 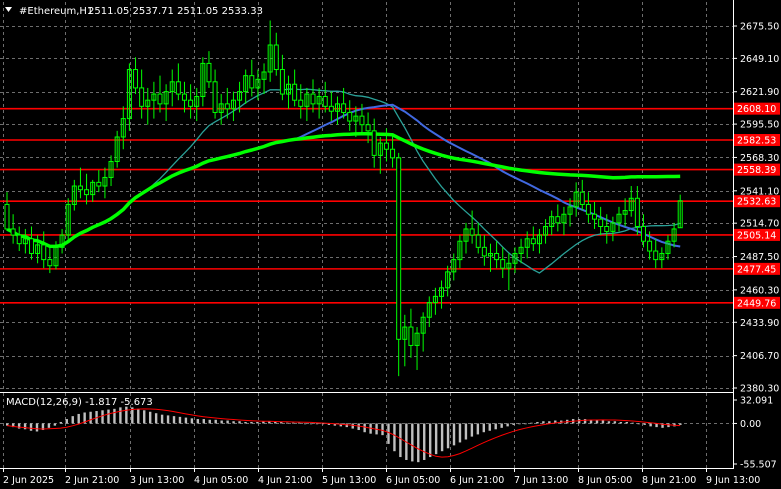 I want to click on macd-label: MACD(12,26,9) -1.817 -5.673, so click(x=79, y=402).